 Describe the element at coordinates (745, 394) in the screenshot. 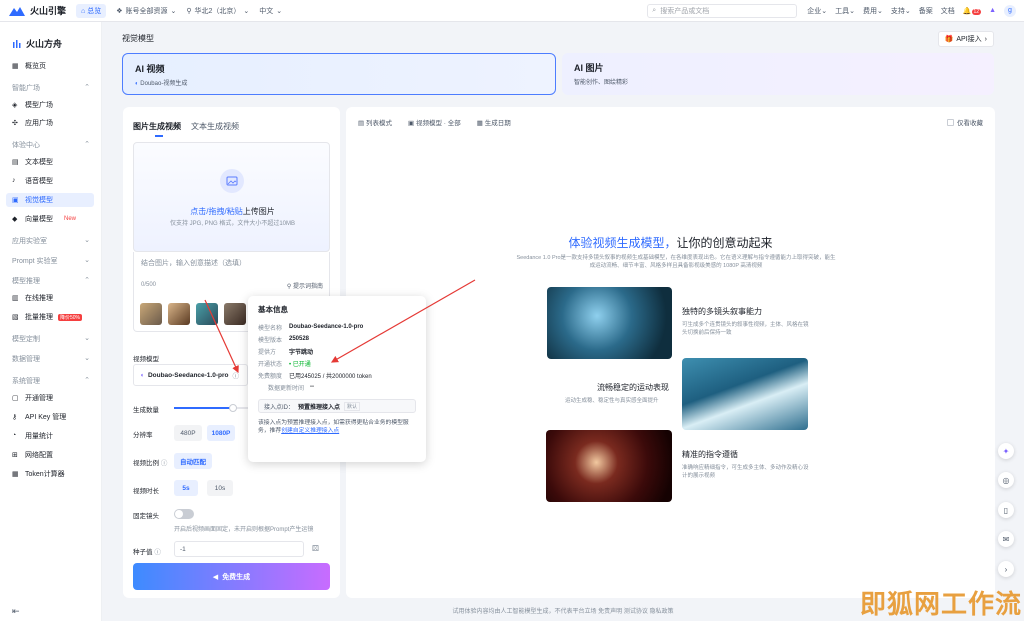

I see `feature-image-surfer` at that location.